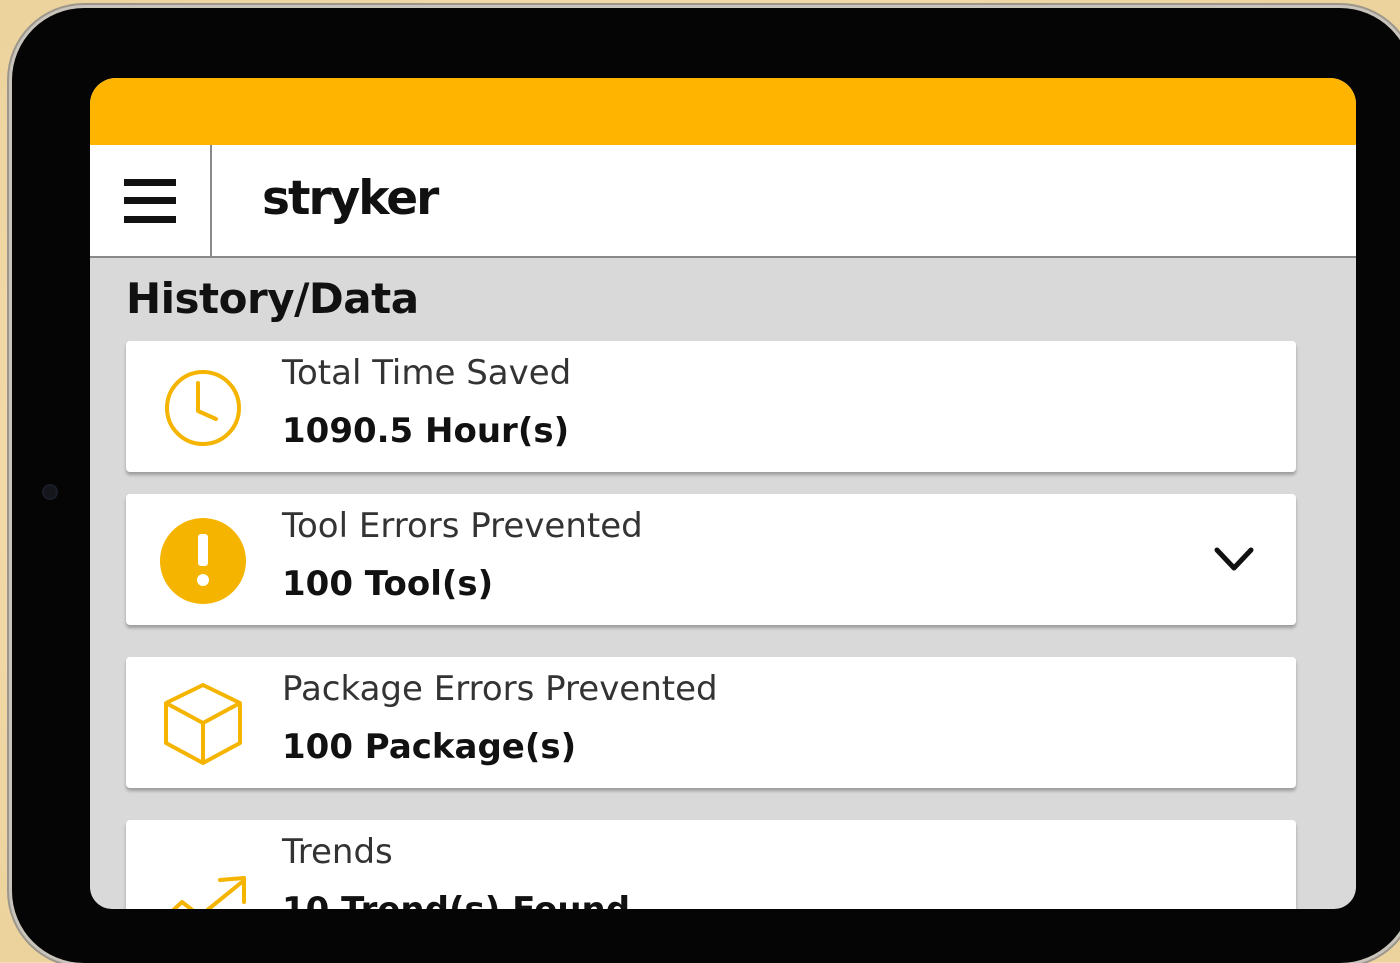 Image resolution: width=1400 pixels, height=963 pixels. I want to click on trending-up-icon, so click(208, 892).